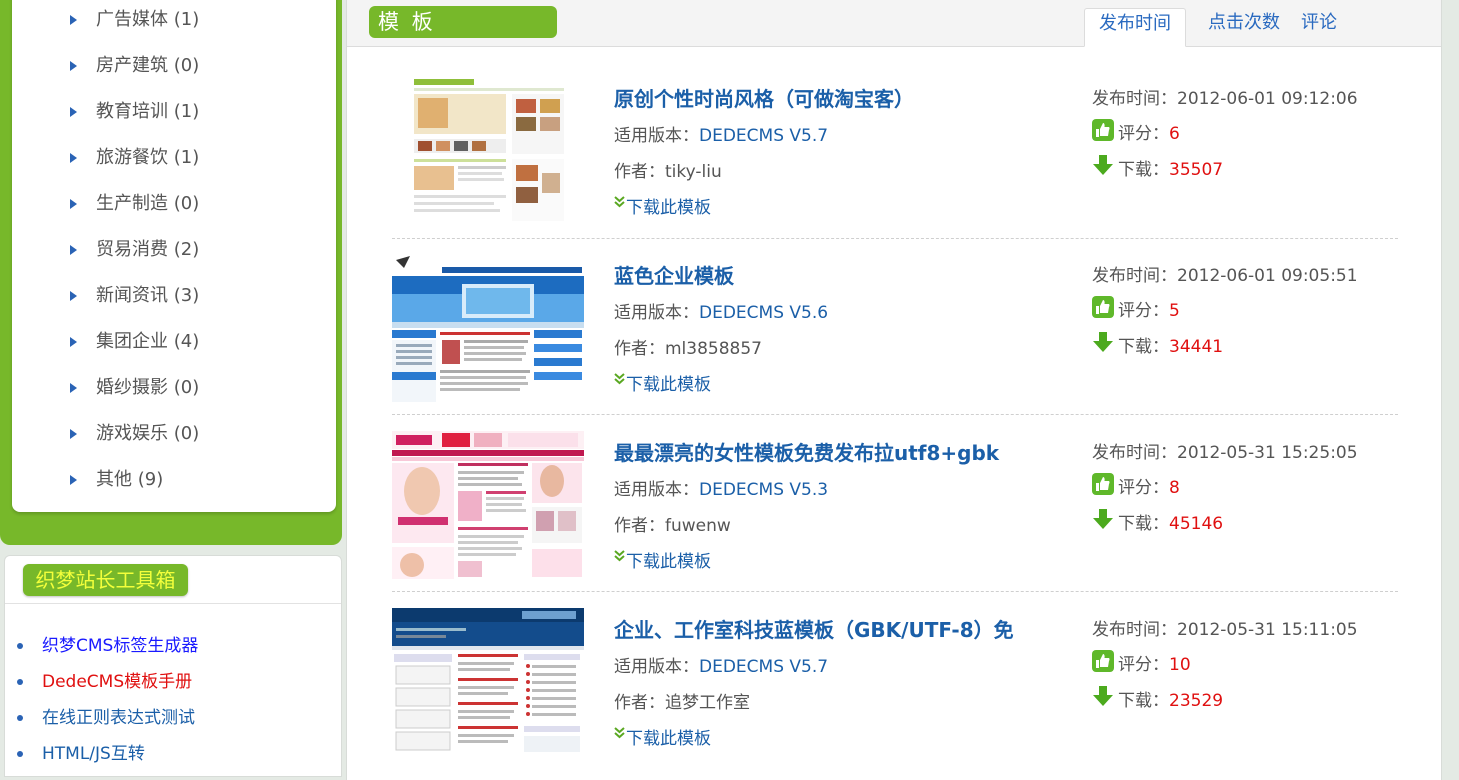  I want to click on template-title: 蓝色企业模板, so click(674, 274).